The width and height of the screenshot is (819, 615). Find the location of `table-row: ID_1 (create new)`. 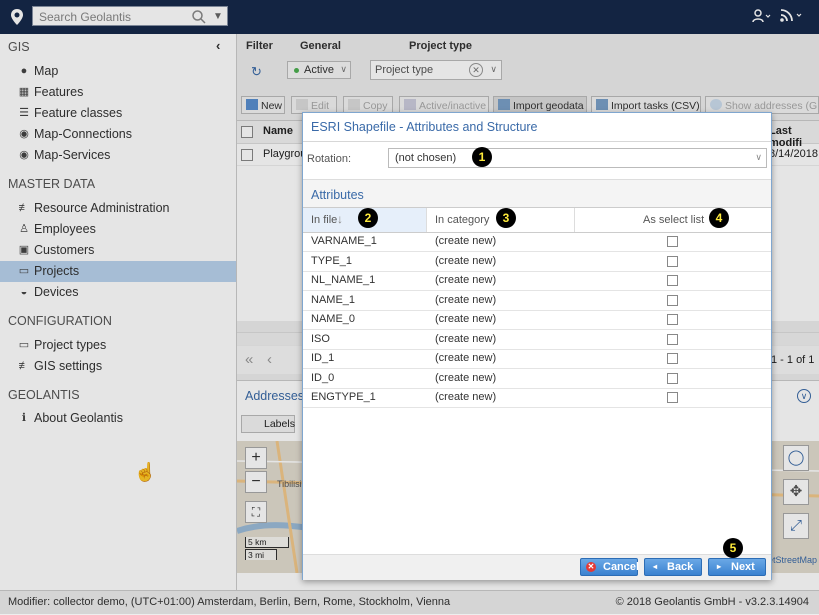

table-row: ID_1 (create new) is located at coordinates (537, 359).